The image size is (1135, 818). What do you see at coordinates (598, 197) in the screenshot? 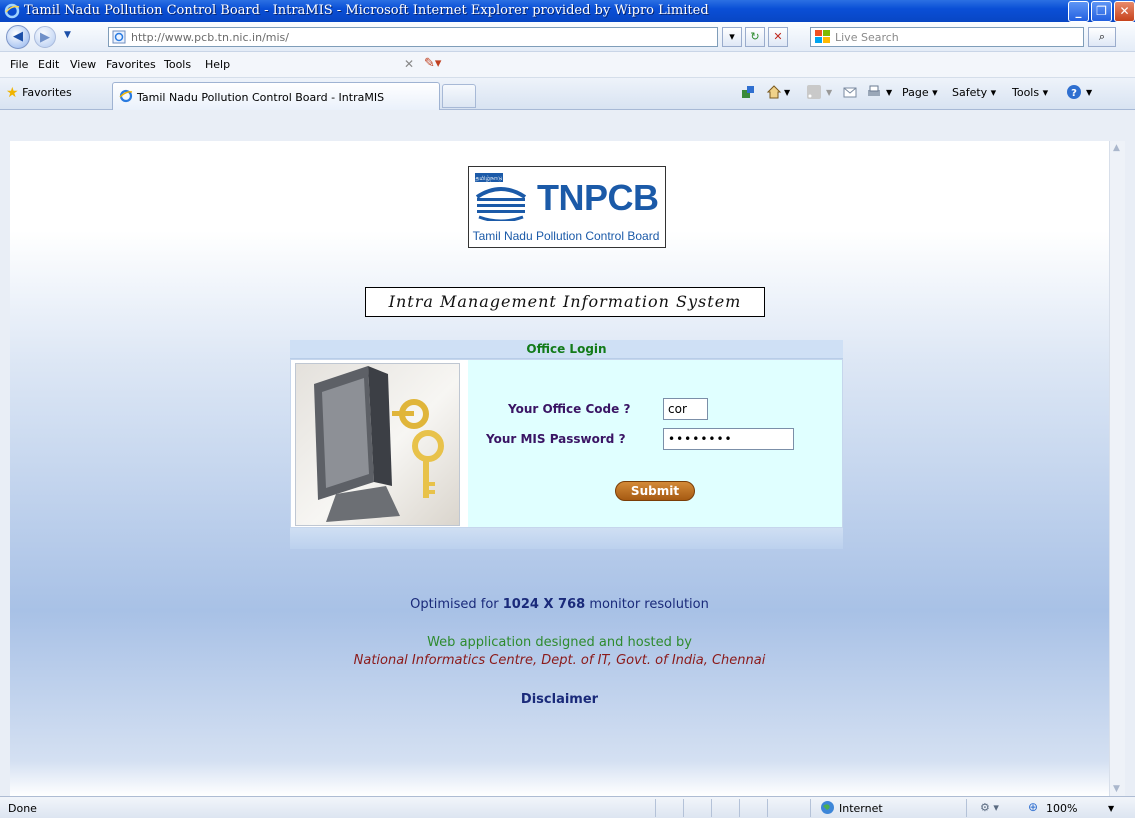
I see `logo-abbreviation: TNPCB` at bounding box center [598, 197].